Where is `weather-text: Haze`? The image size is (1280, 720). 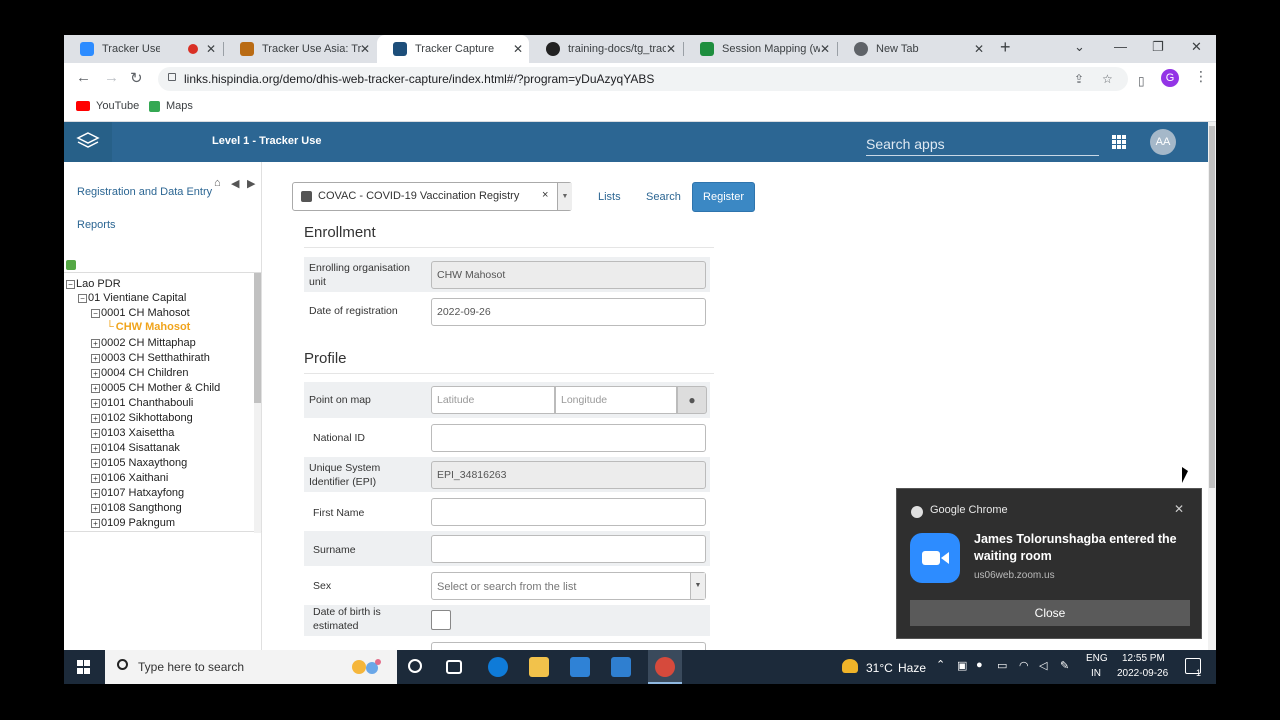 weather-text: Haze is located at coordinates (912, 668).